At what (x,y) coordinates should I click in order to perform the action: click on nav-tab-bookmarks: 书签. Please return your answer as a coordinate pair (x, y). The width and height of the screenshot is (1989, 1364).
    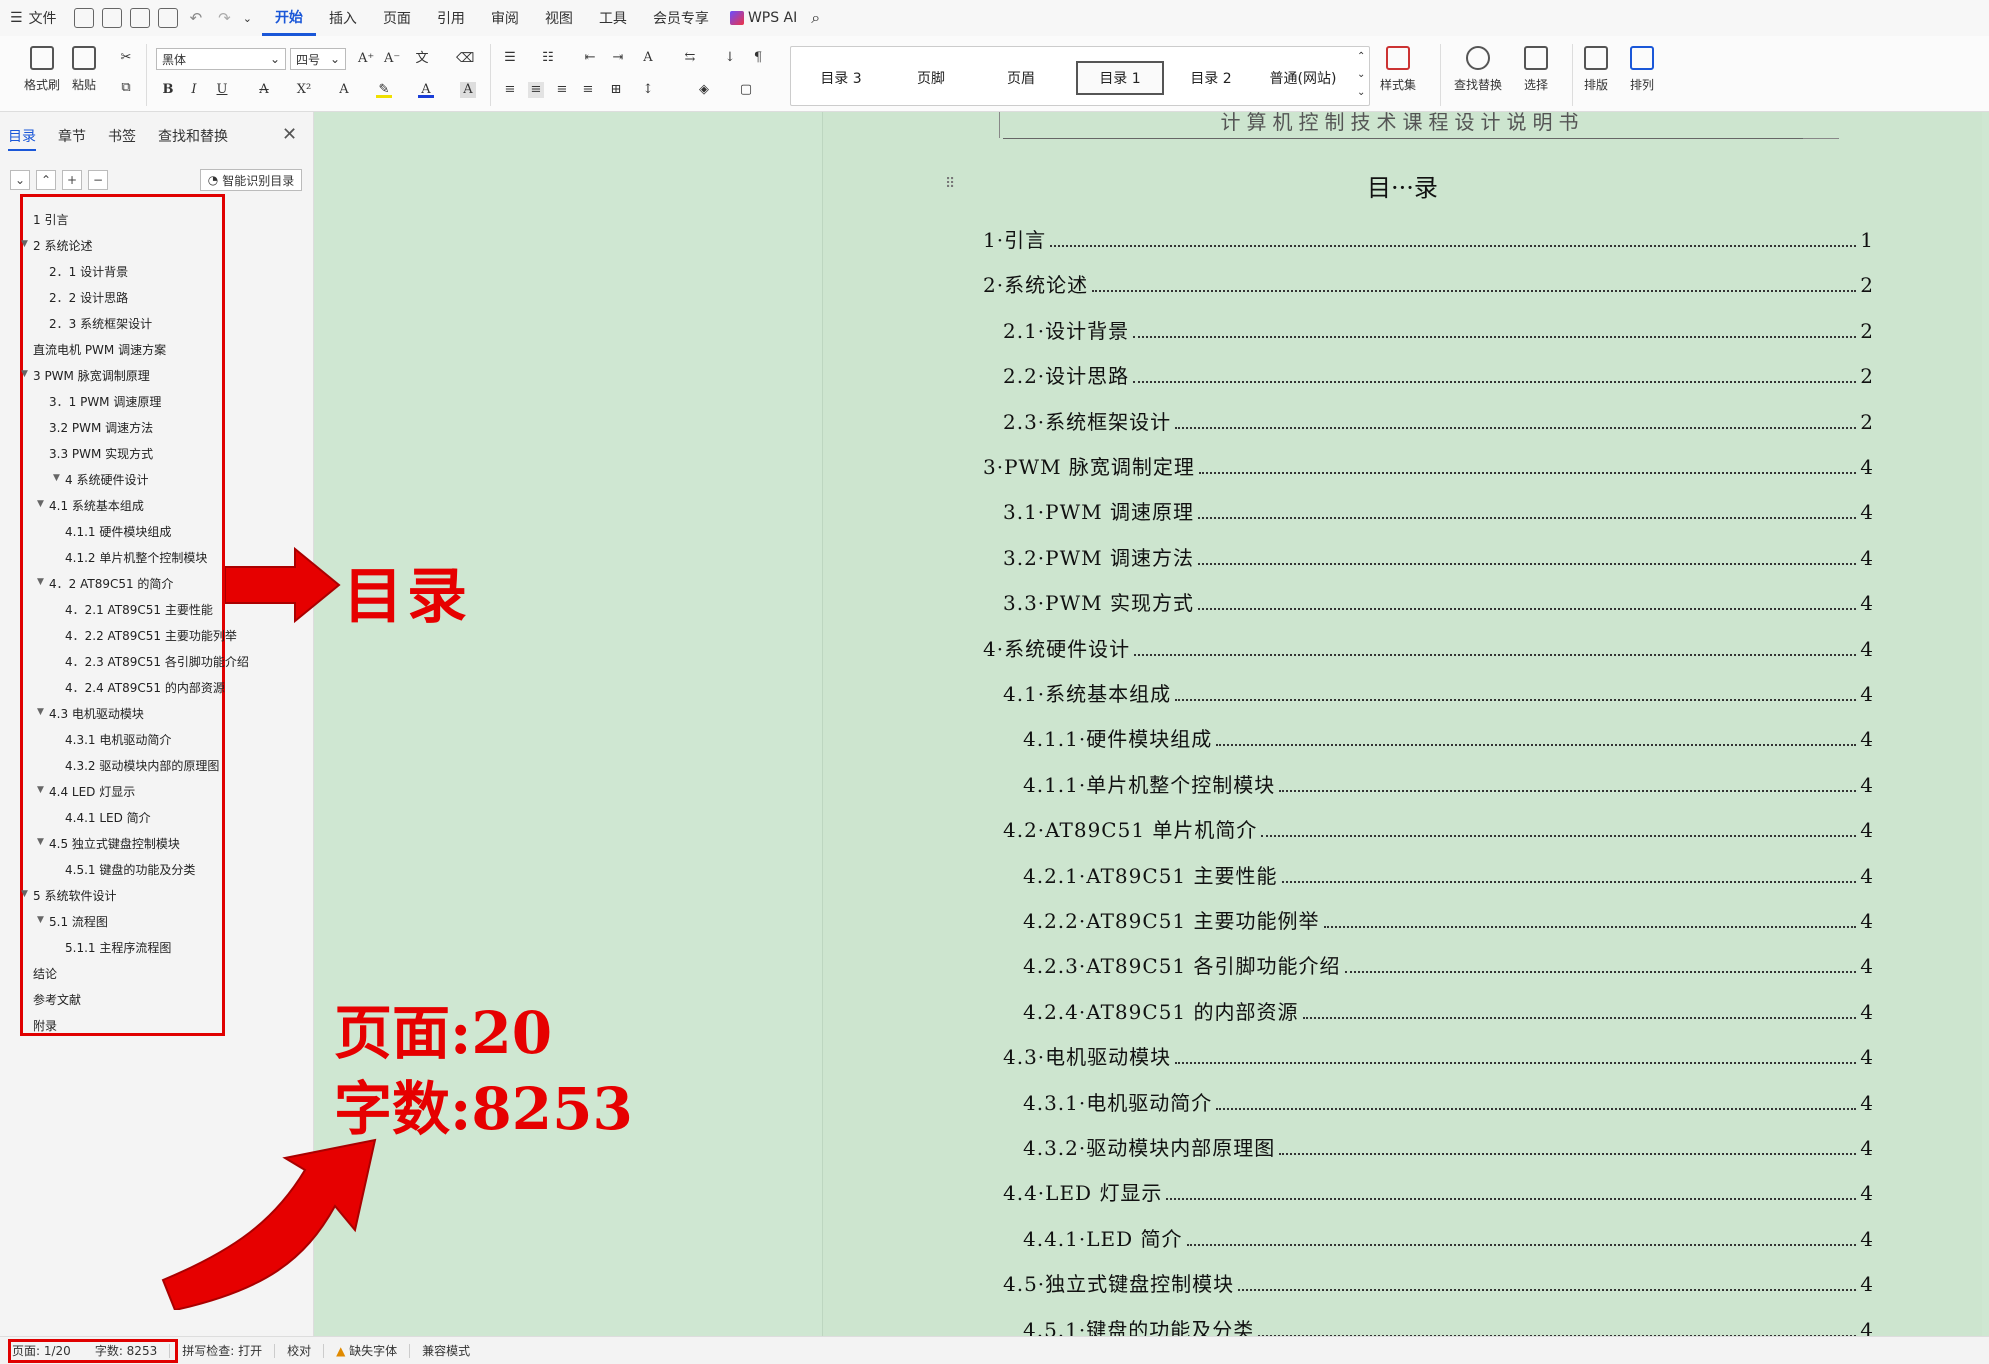
    Looking at the image, I should click on (122, 138).